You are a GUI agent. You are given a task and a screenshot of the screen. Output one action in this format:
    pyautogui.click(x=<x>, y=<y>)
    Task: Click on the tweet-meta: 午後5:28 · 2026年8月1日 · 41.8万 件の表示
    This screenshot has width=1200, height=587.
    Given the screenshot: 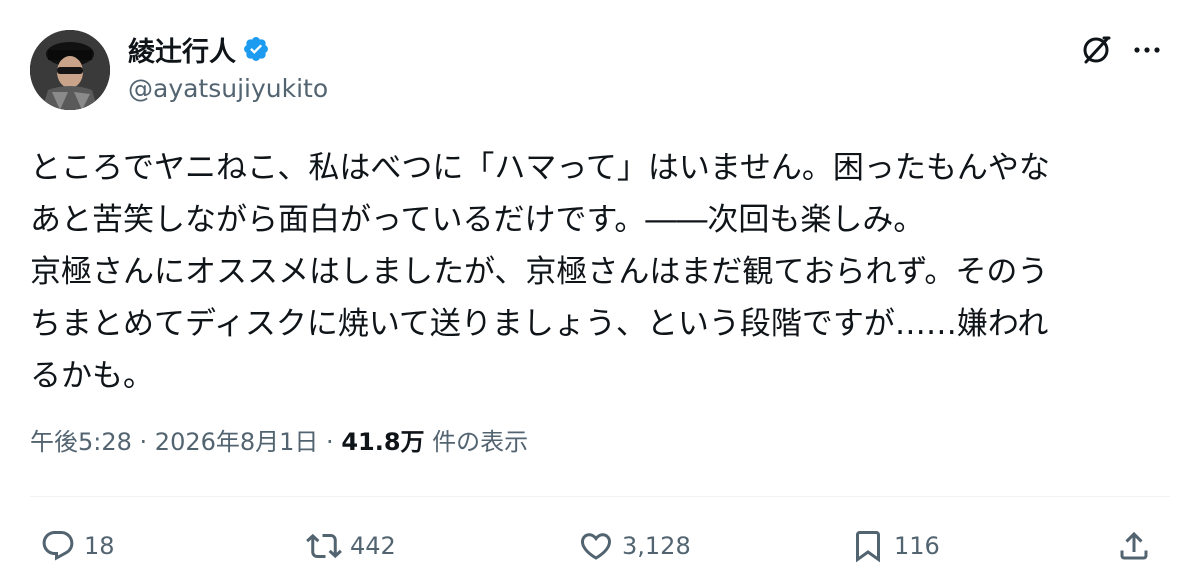 What is the action you would take?
    pyautogui.click(x=279, y=439)
    